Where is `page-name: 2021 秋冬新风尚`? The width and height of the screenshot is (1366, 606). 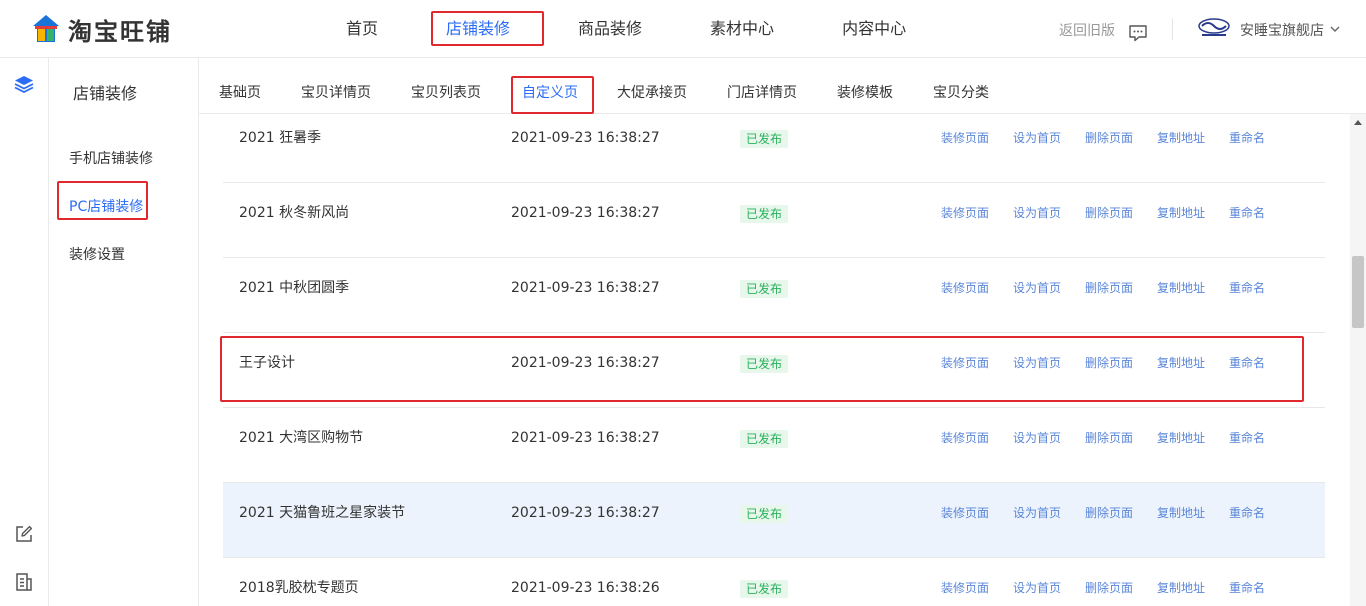 page-name: 2021 秋冬新风尚 is located at coordinates (294, 213).